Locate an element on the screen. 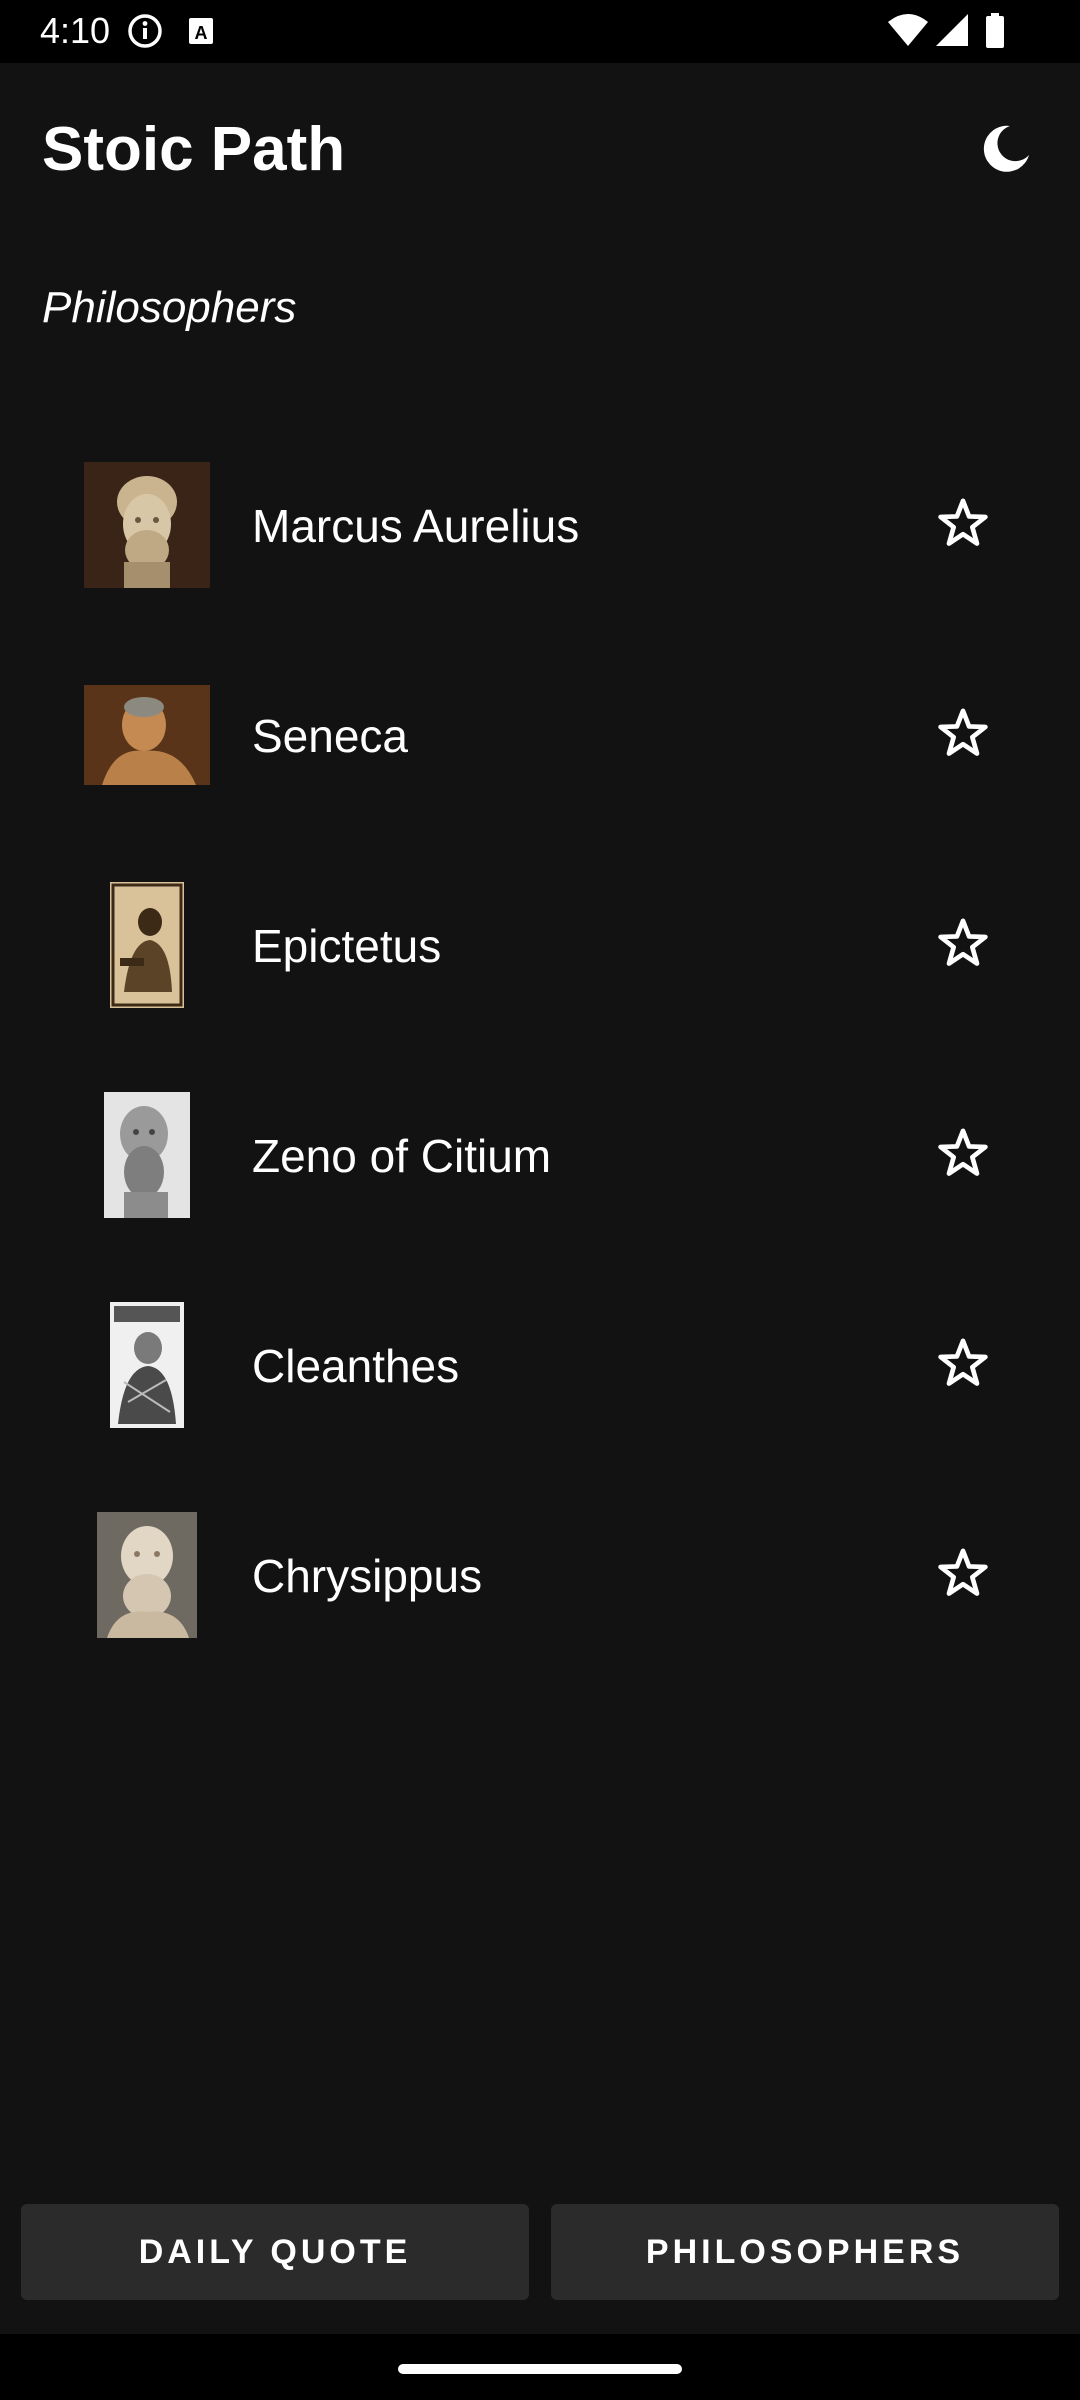 The width and height of the screenshot is (1080, 2400). list-item: Zeno of Citium is located at coordinates (540, 1175).